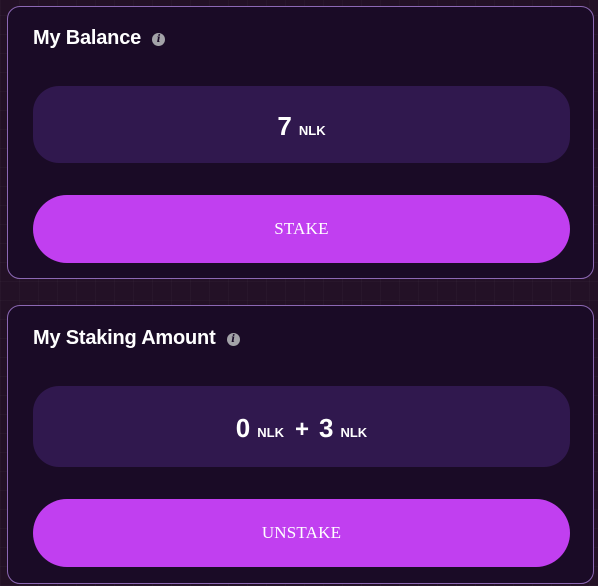  What do you see at coordinates (301, 533) in the screenshot?
I see `unstake-button: UNSTAKE` at bounding box center [301, 533].